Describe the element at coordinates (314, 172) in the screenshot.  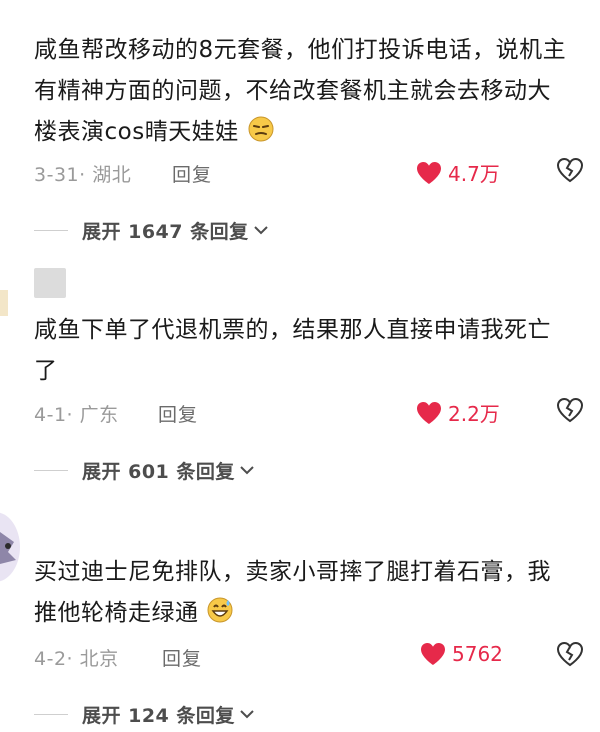
I see `comment-meta: 3-31· 湖北 回复 4.7万` at that location.